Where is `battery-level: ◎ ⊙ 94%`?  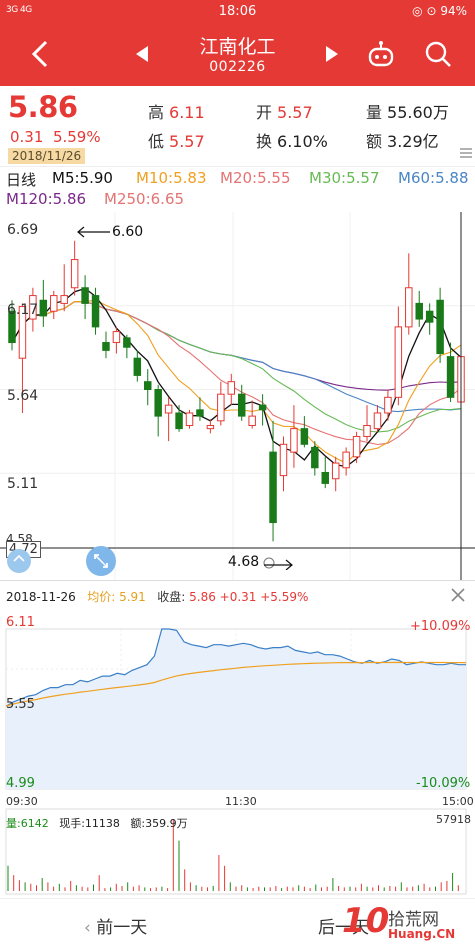
battery-level: ◎ ⊙ 94% is located at coordinates (439, 11).